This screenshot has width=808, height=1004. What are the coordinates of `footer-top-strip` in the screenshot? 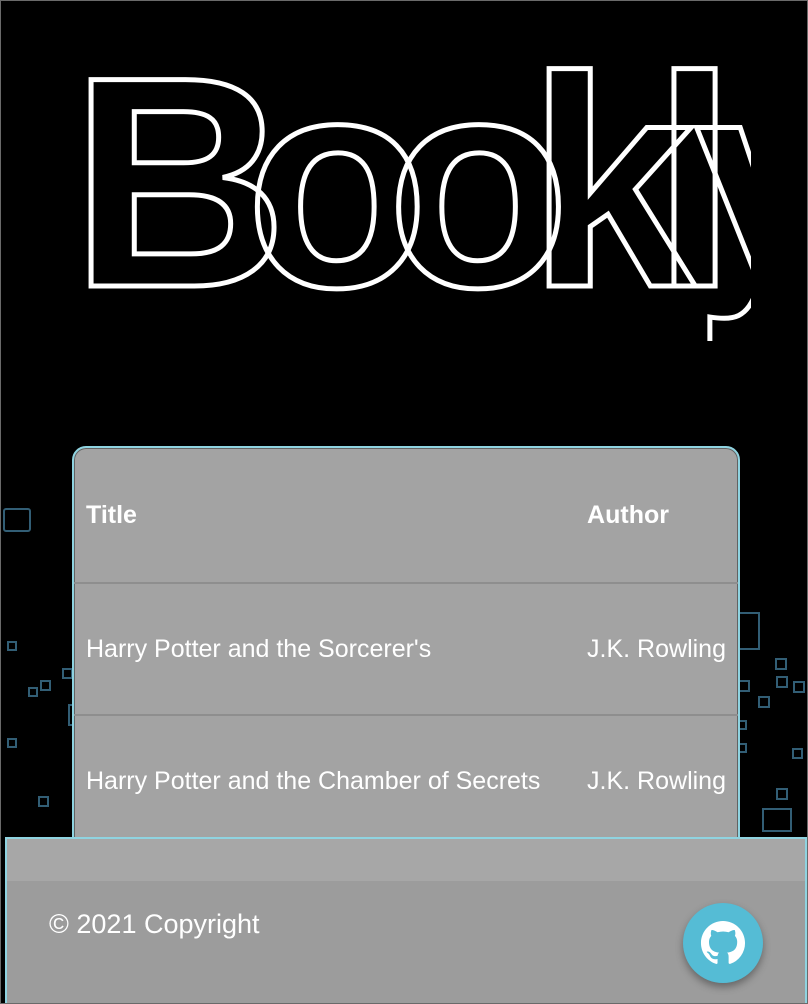 It's located at (406, 860).